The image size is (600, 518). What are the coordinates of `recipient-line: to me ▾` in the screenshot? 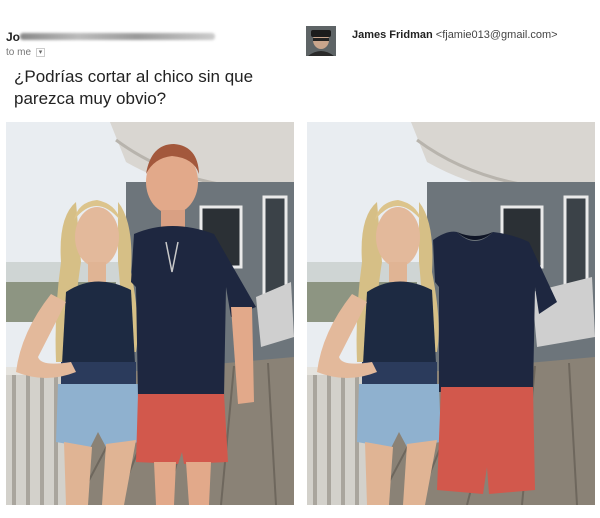 It's located at (26, 52).